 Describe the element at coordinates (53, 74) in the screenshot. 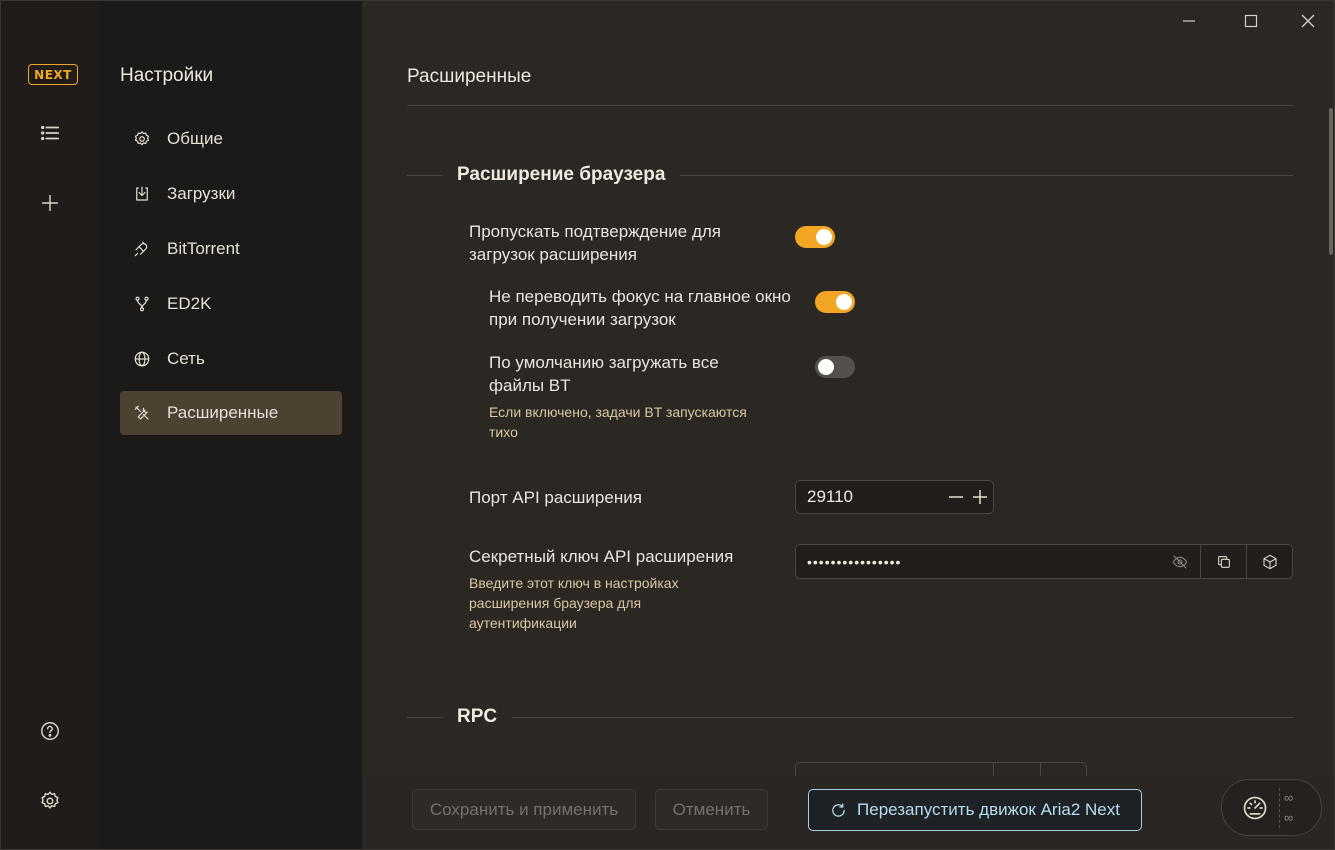

I see `app-logo: NEXT` at that location.